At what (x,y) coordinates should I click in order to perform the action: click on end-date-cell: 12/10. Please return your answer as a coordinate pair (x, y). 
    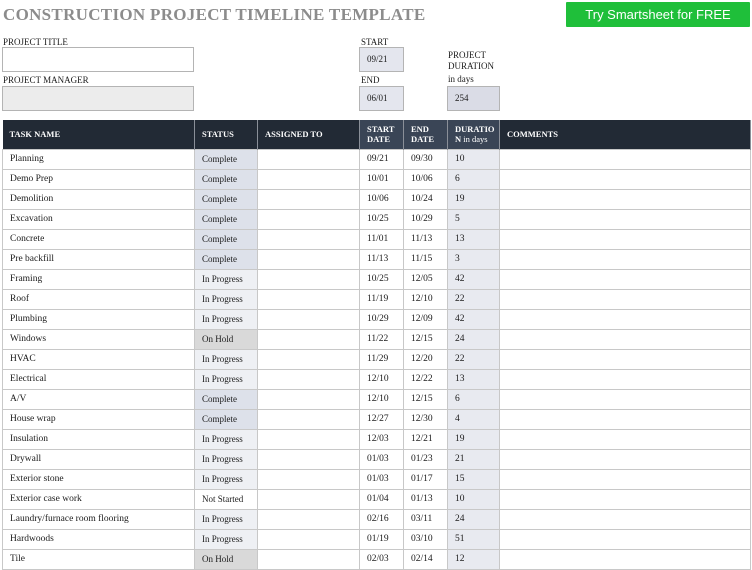
    Looking at the image, I should click on (425, 299).